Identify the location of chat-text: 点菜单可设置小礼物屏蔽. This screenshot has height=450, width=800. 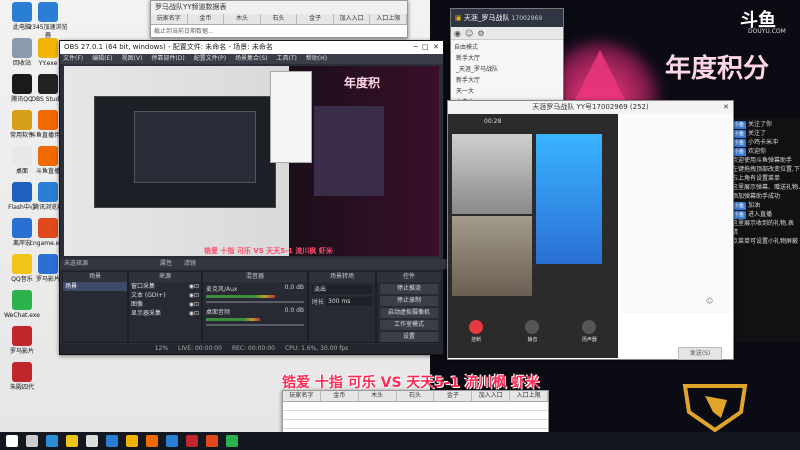
(765, 241).